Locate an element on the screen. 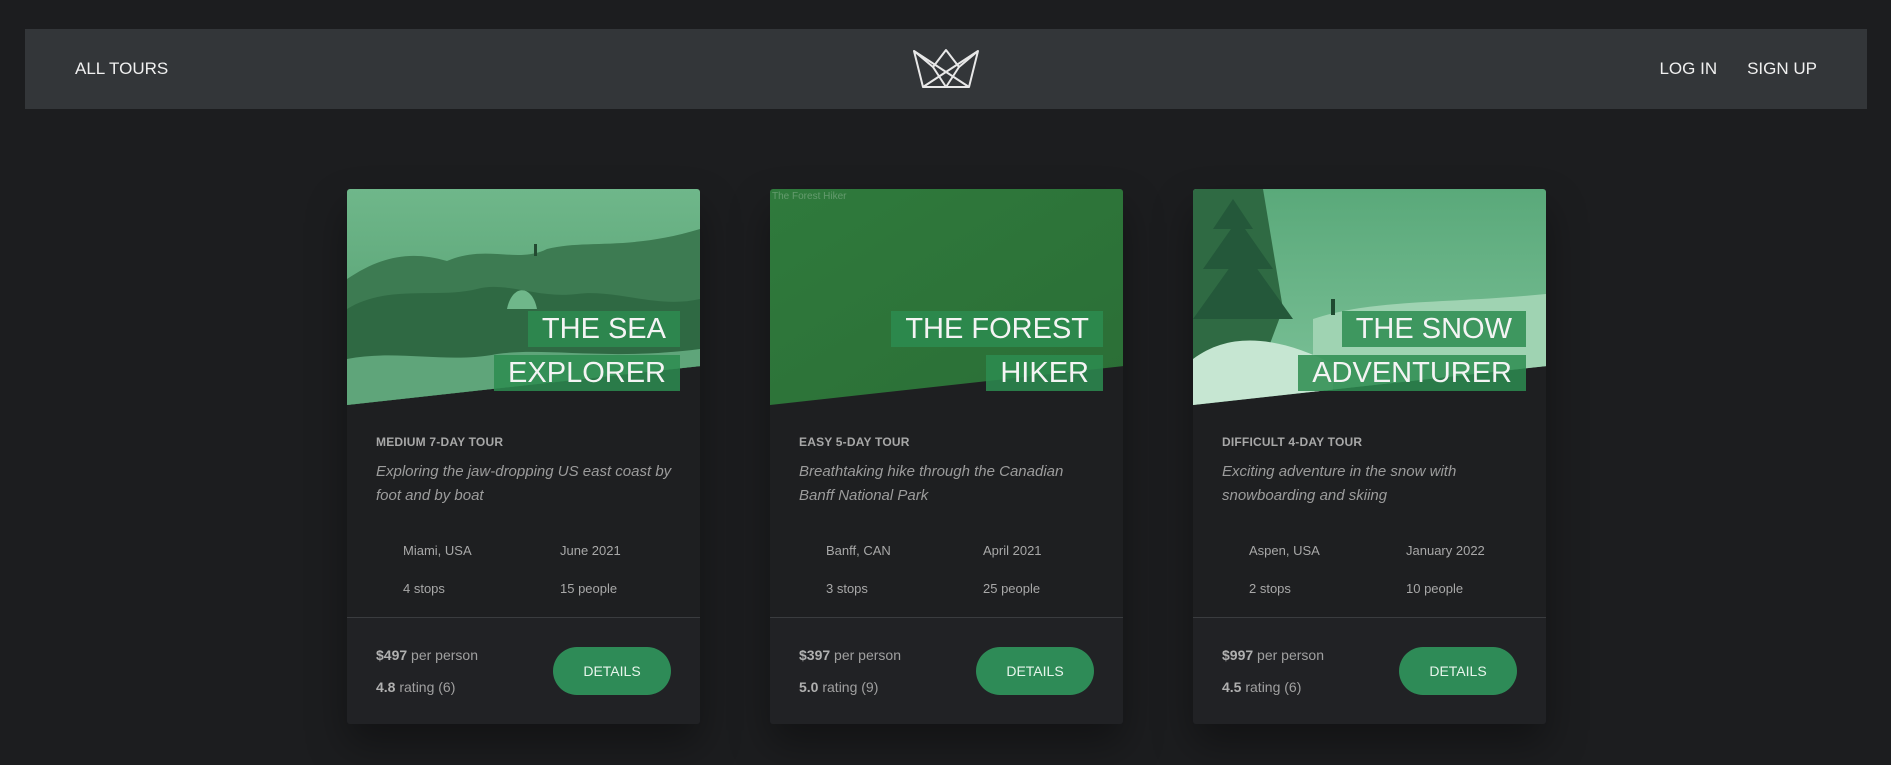 This screenshot has width=1891, height=765. rating-value: 4.5 is located at coordinates (1232, 687).